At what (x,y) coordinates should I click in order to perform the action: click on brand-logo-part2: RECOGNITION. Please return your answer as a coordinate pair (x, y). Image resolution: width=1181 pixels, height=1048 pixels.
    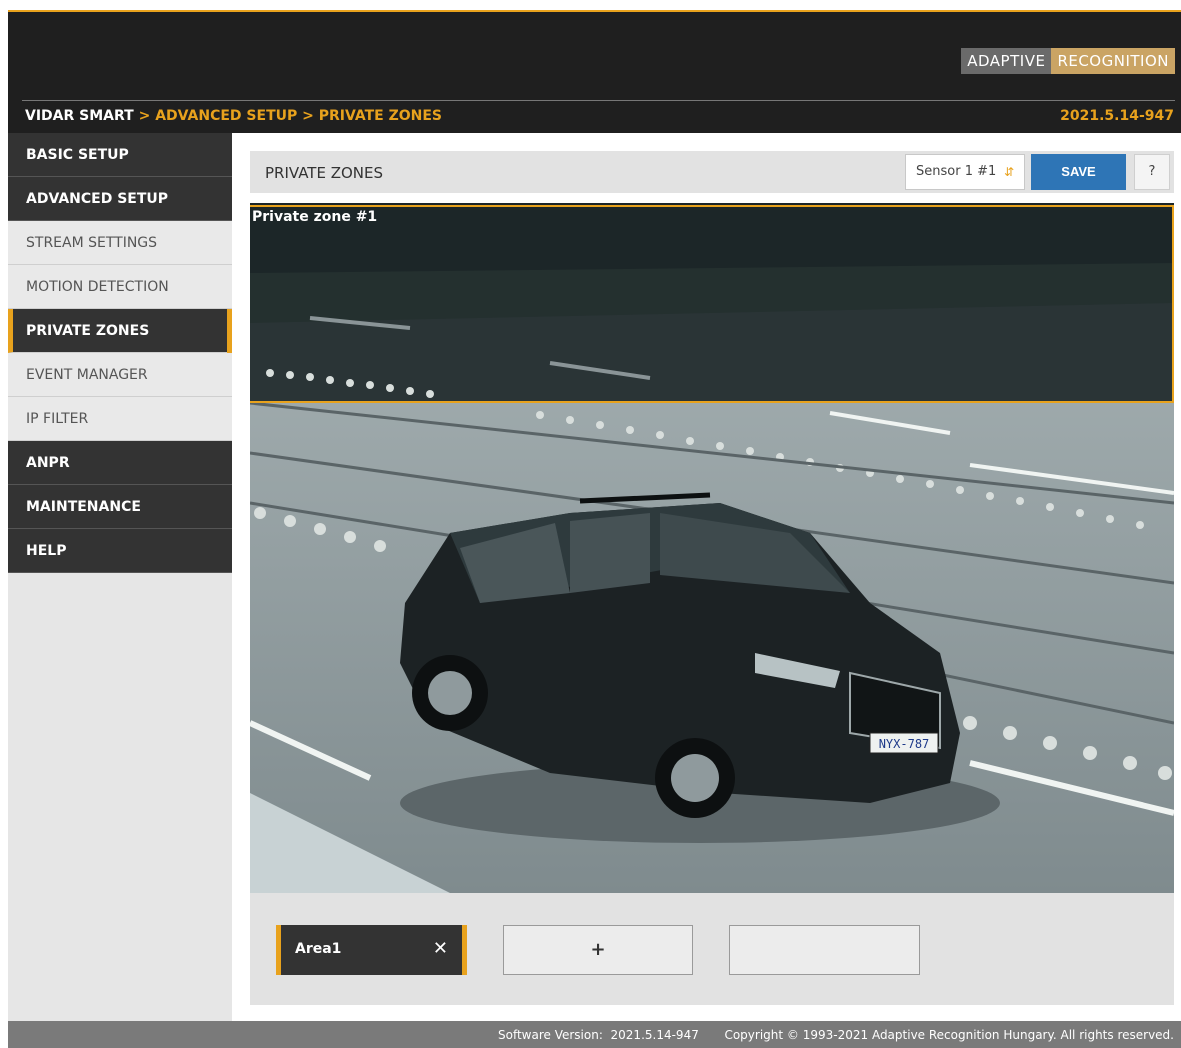
    Looking at the image, I should click on (1113, 61).